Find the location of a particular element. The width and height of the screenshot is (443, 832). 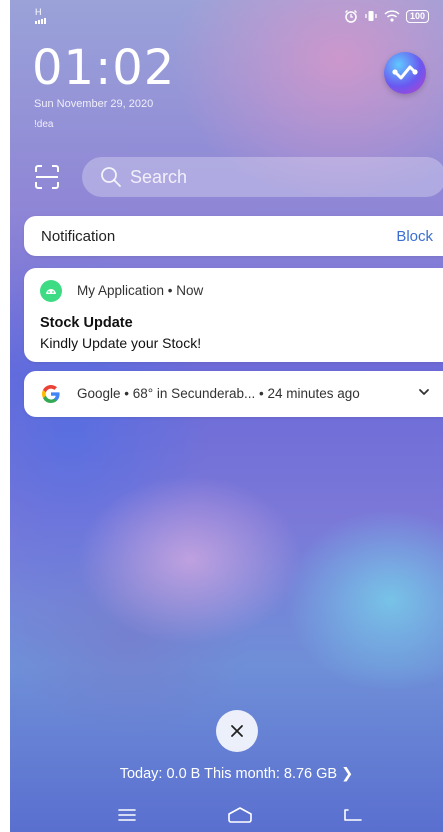

google-g-icon is located at coordinates (51, 394).